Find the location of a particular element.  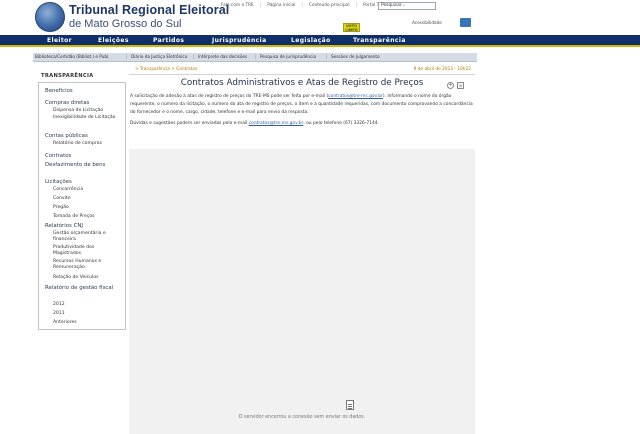

divider is located at coordinates (302, 74).